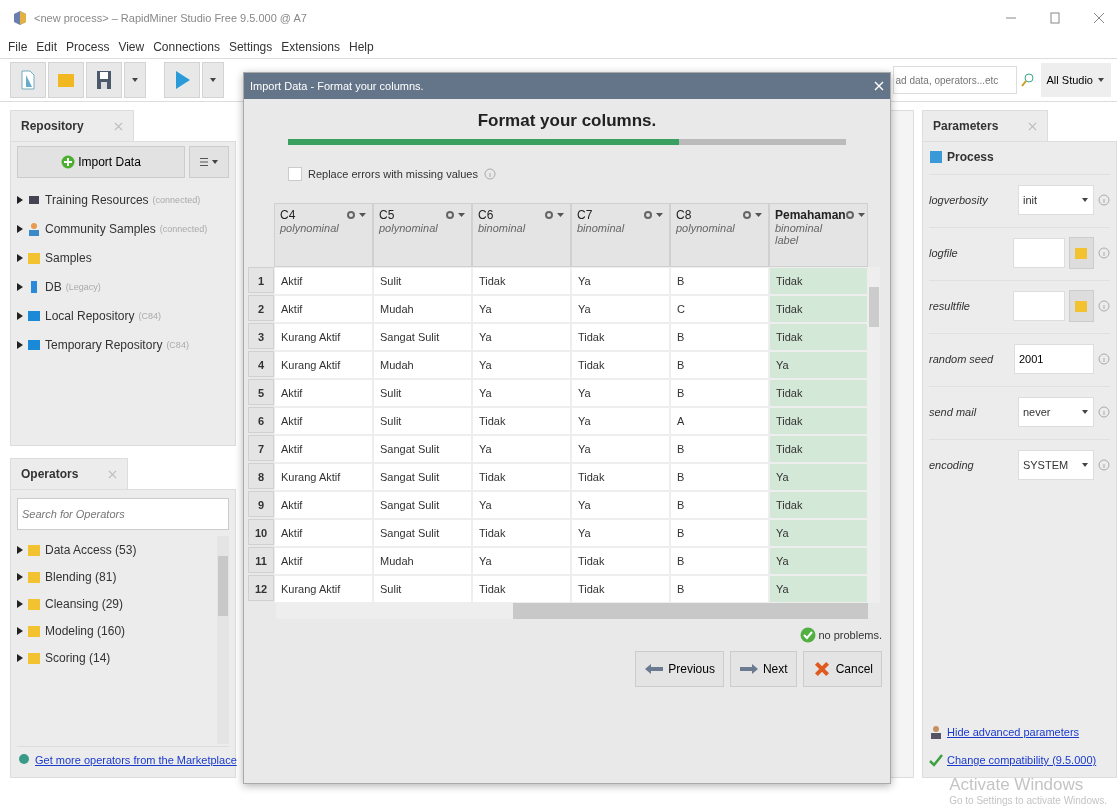 Image resolution: width=1117 pixels, height=806 pixels. Describe the element at coordinates (954, 80) in the screenshot. I see `global-search-field: ad data, operators...etc` at that location.